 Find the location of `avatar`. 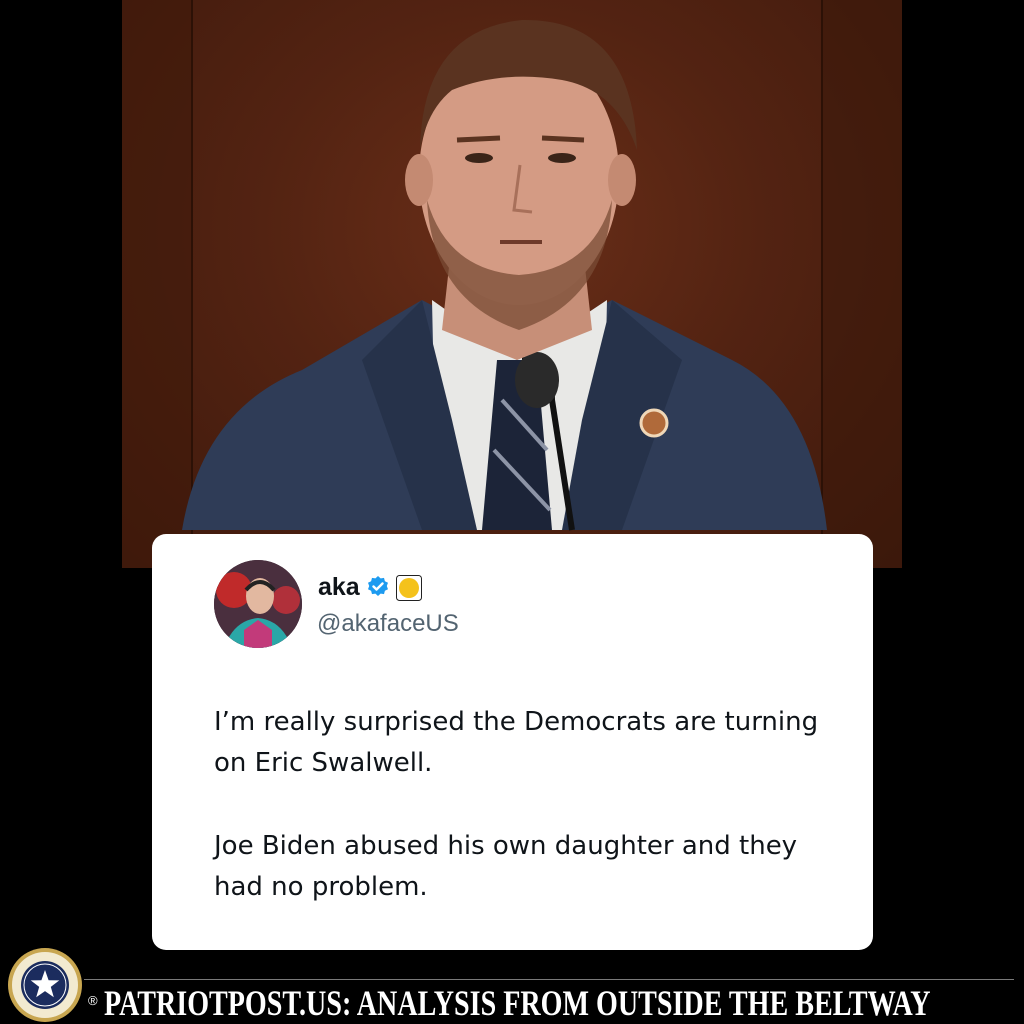

avatar is located at coordinates (258, 604).